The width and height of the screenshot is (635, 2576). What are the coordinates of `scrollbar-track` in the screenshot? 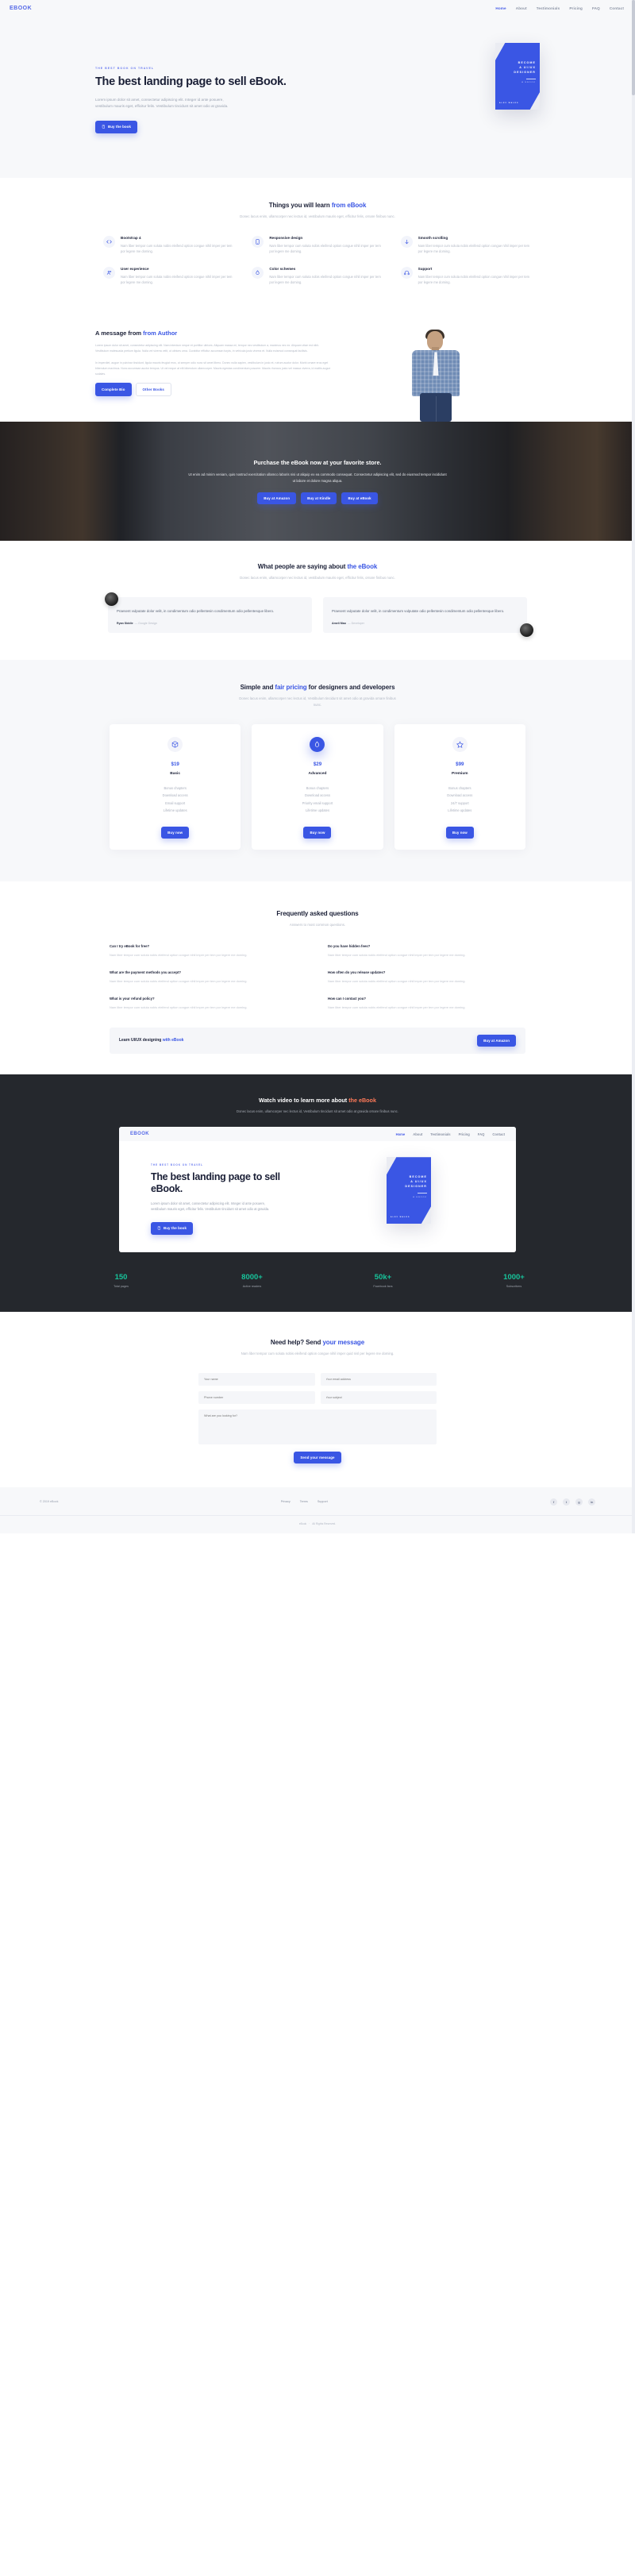 It's located at (633, 766).